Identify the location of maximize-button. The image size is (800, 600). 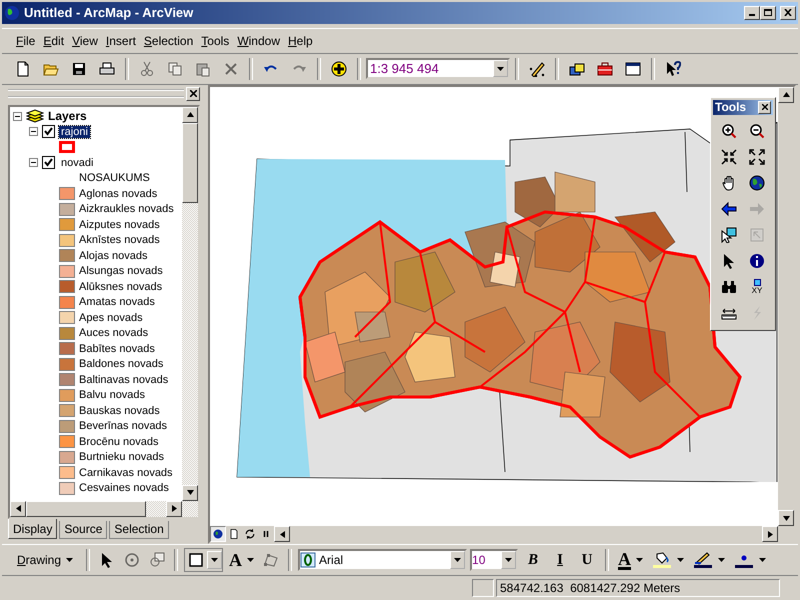
(768, 13).